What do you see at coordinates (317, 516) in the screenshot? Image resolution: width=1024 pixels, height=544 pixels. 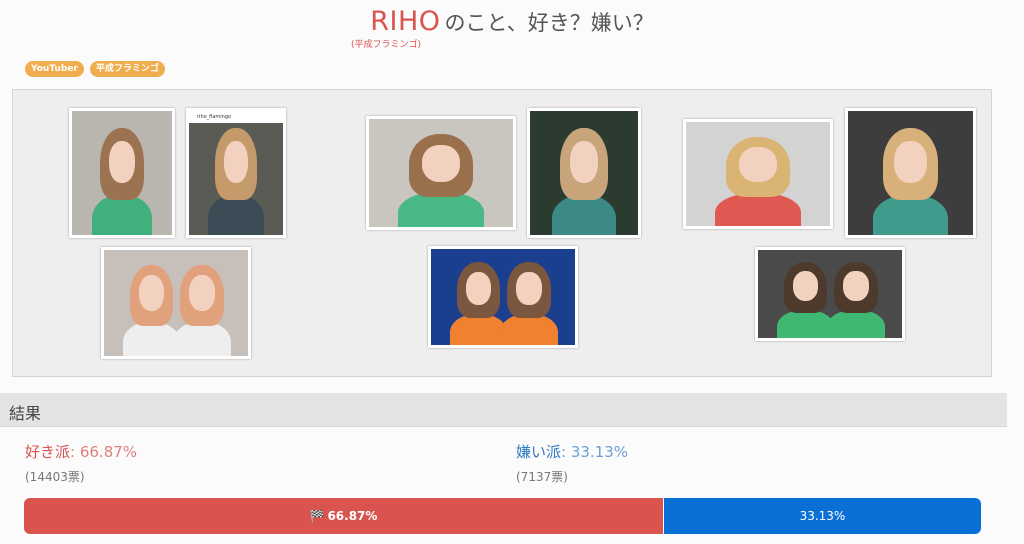 I see `flag-checkered-icon: 🏁` at bounding box center [317, 516].